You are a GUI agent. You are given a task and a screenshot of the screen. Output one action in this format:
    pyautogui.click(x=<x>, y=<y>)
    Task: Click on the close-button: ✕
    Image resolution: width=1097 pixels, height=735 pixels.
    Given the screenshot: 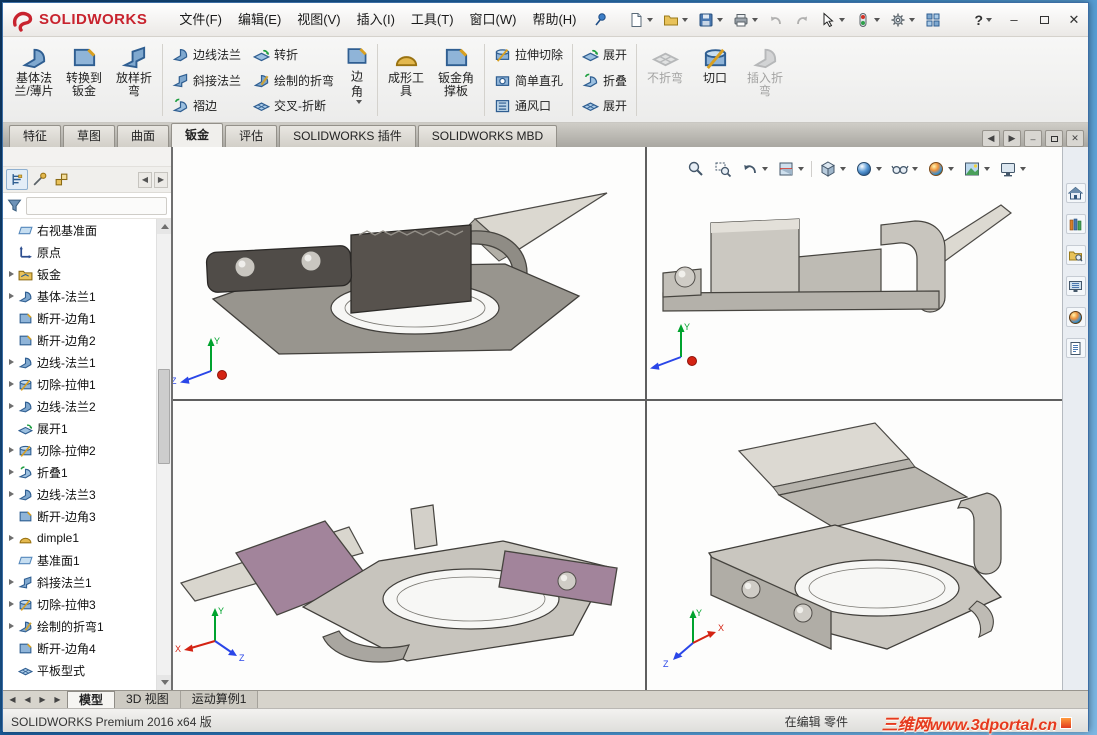 What is the action you would take?
    pyautogui.click(x=1074, y=20)
    